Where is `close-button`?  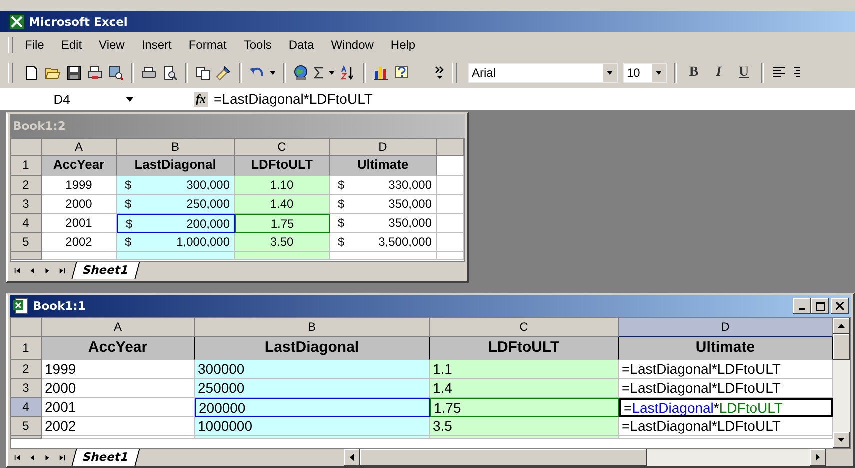 close-button is located at coordinates (840, 306).